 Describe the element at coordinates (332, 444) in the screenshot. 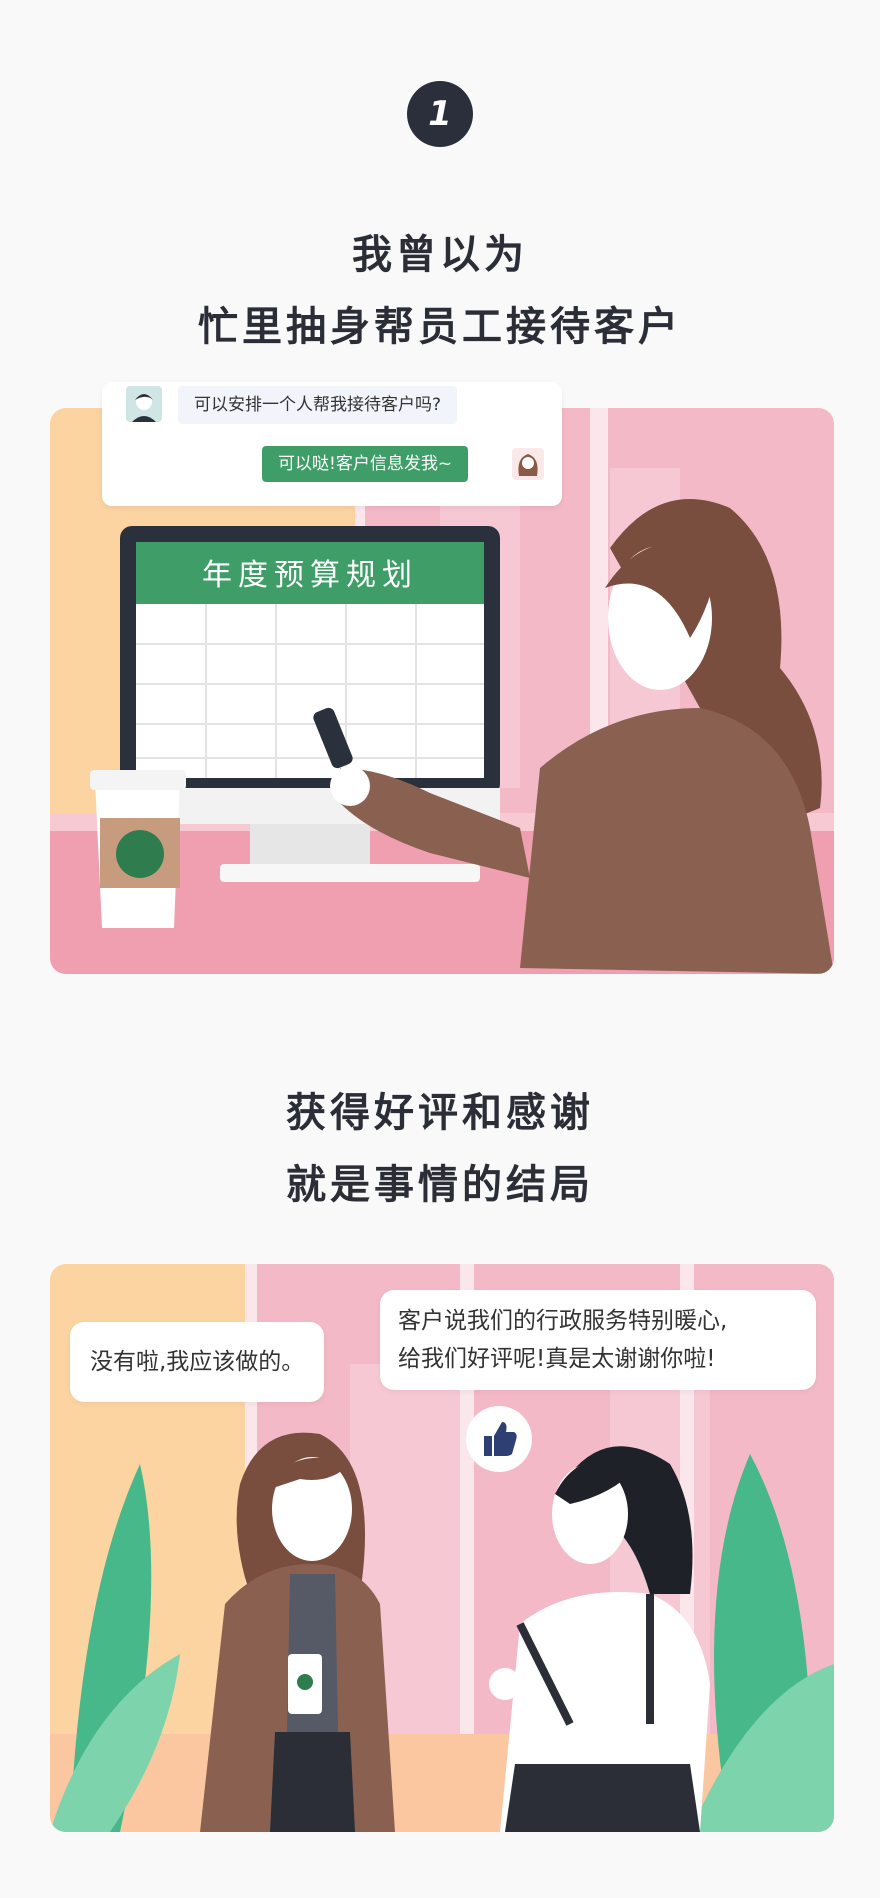

I see `chat-window: 可以安排一个人帮我接待客户吗? 可以哒!客户信息发我~` at that location.